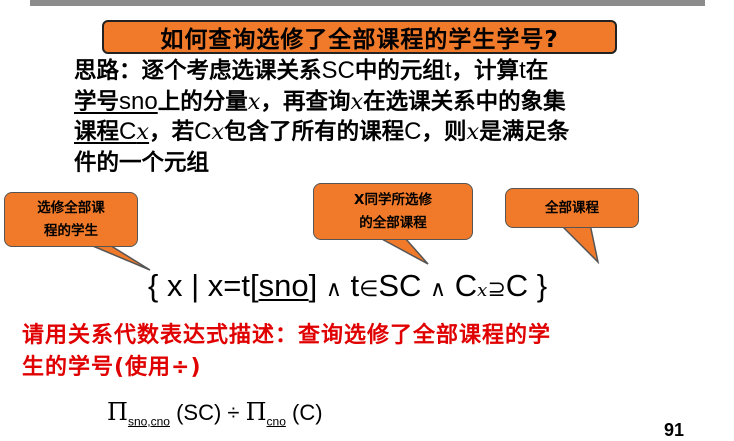 The image size is (734, 441). What do you see at coordinates (369, 289) in the screenshot?
I see `element-of-symbol: ∈` at bounding box center [369, 289].